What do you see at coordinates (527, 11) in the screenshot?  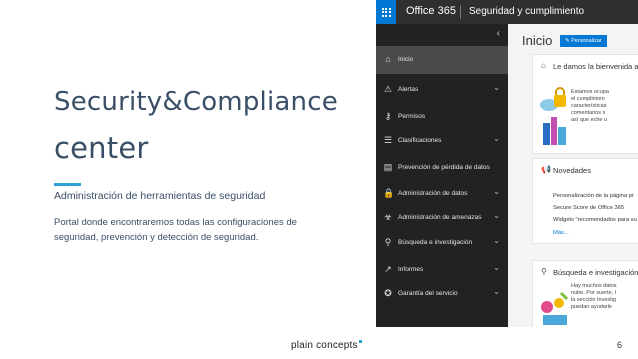 I see `app-section-title: Seguridad y cumplimiento` at bounding box center [527, 11].